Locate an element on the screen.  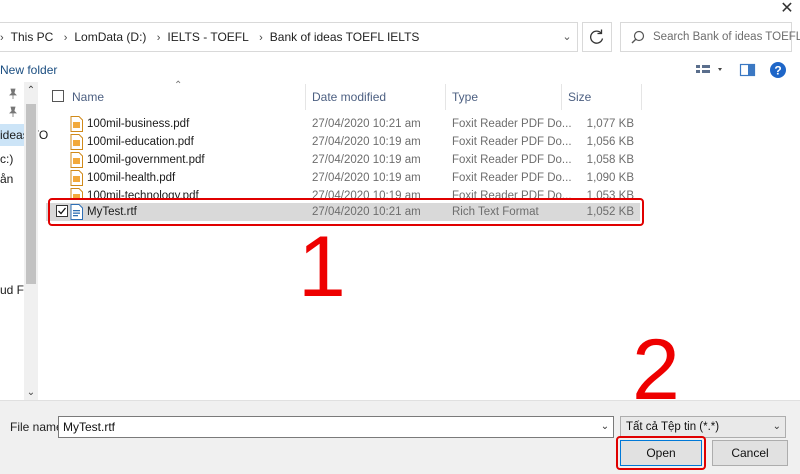
annotation-step-1: 1 is located at coordinates (322, 267).